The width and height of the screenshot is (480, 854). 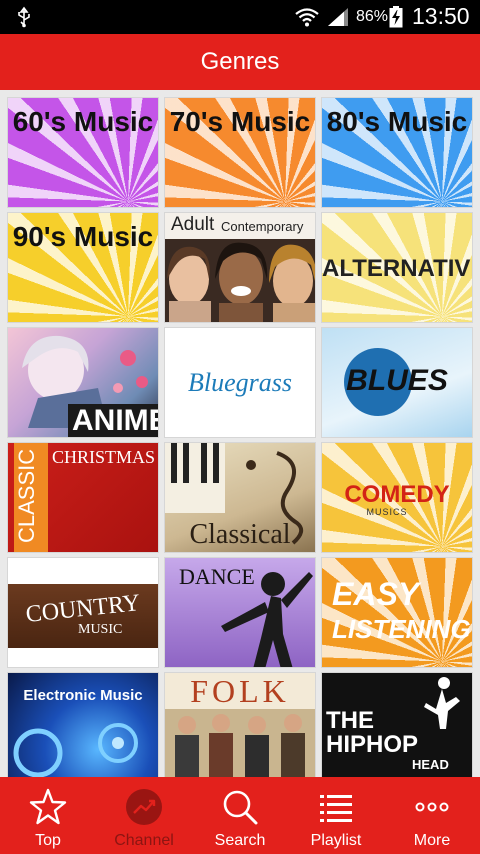 I want to click on genre-tile-easy-listening: EASY LISTENING, so click(x=397, y=612).